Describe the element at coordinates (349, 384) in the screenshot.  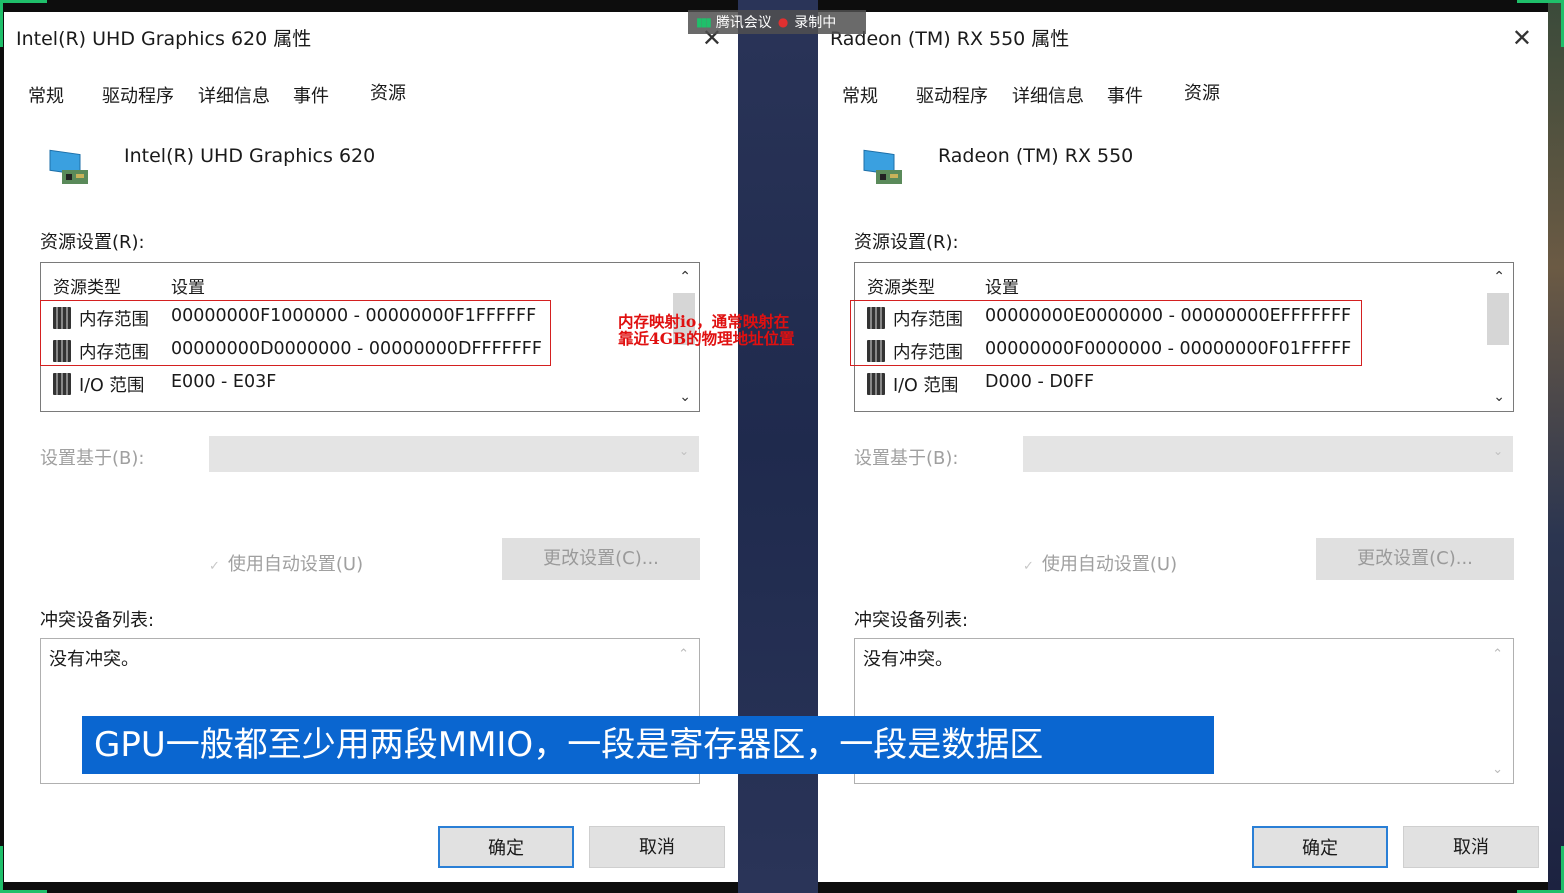
I see `resource-row: I/O 范围 E000 - E03F` at that location.